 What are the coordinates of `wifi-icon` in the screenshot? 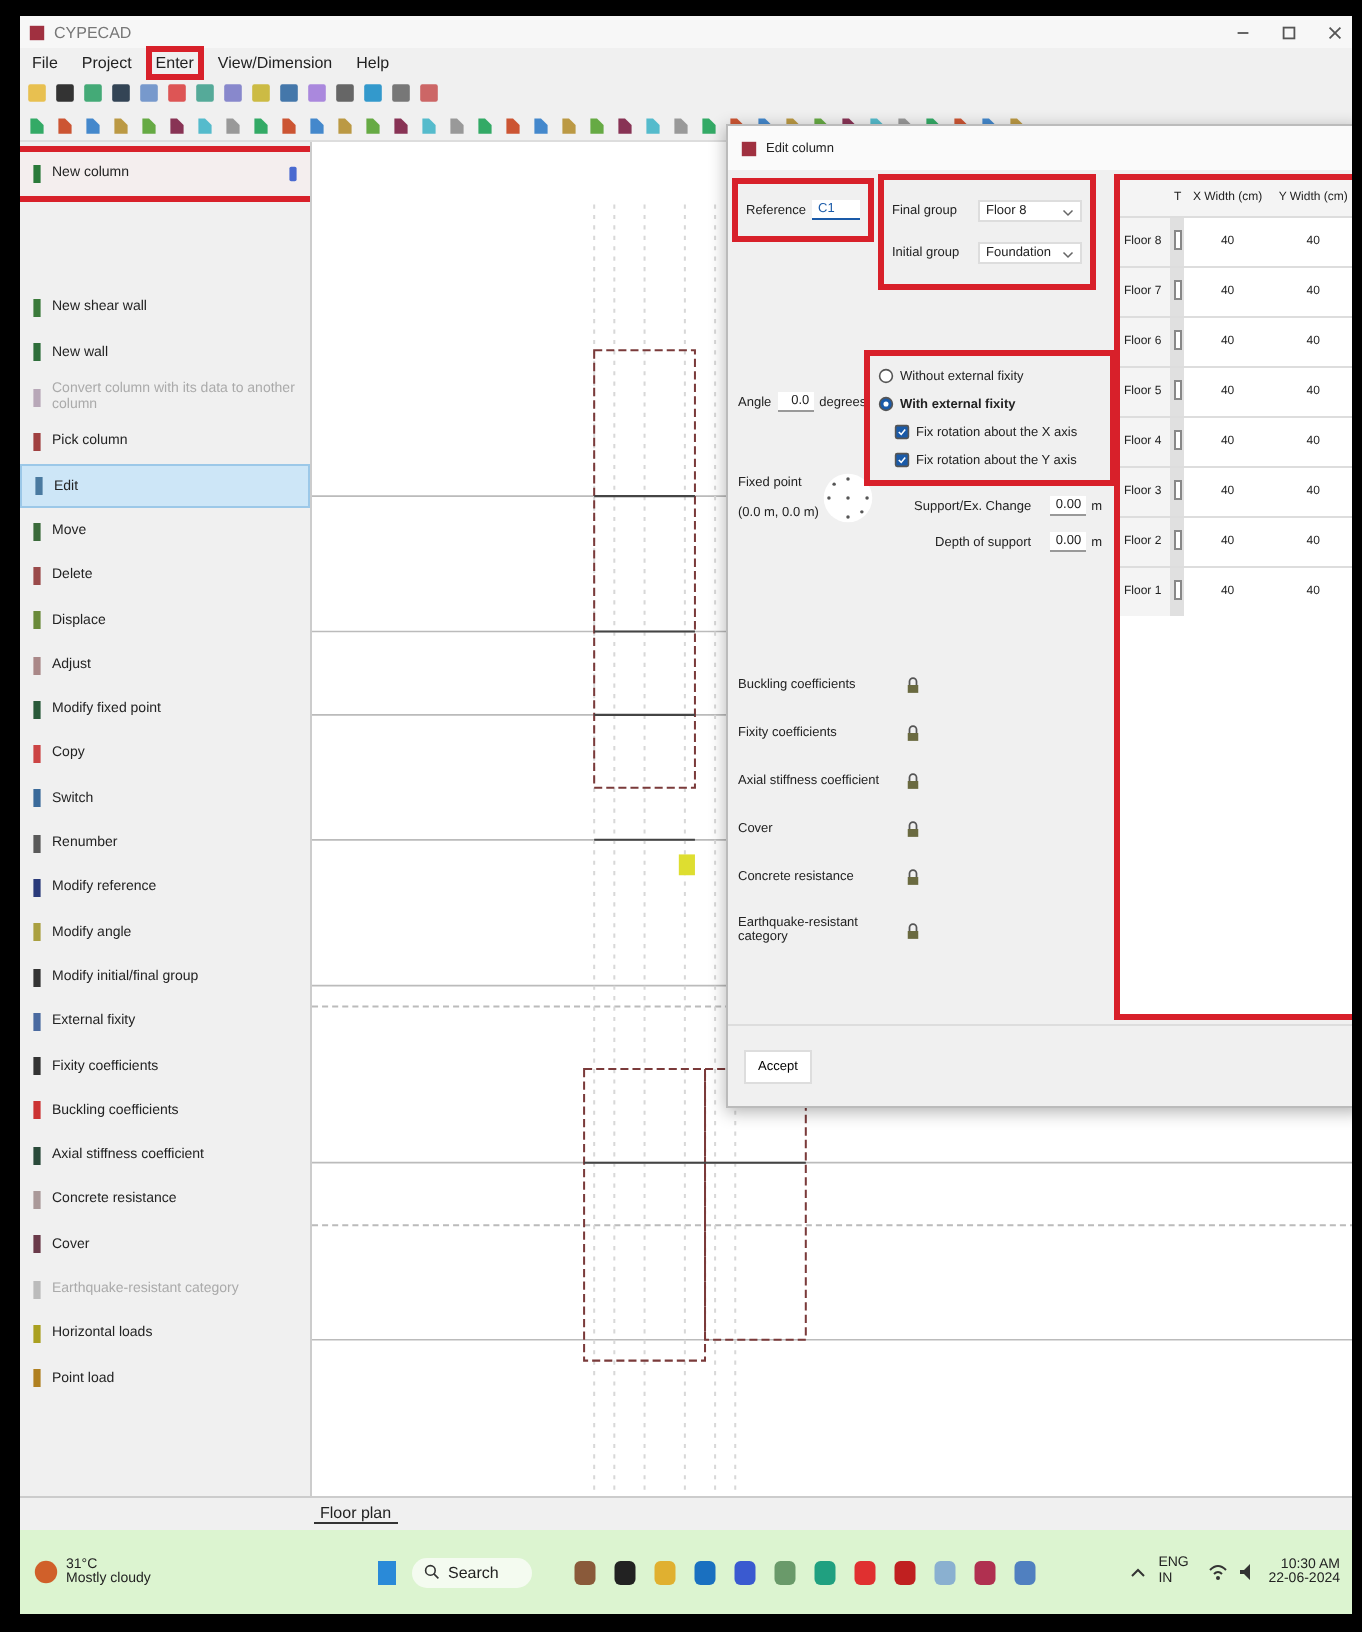 It's located at (1218, 1572).